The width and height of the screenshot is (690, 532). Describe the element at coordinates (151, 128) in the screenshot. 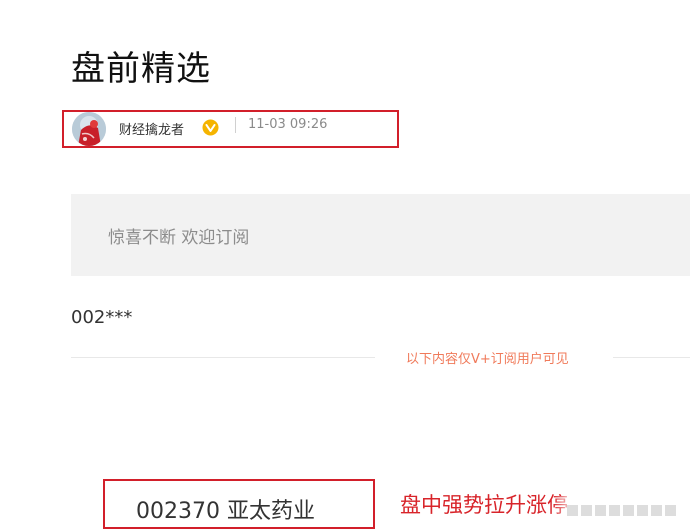

I see `author-name: 财经擒龙者` at that location.